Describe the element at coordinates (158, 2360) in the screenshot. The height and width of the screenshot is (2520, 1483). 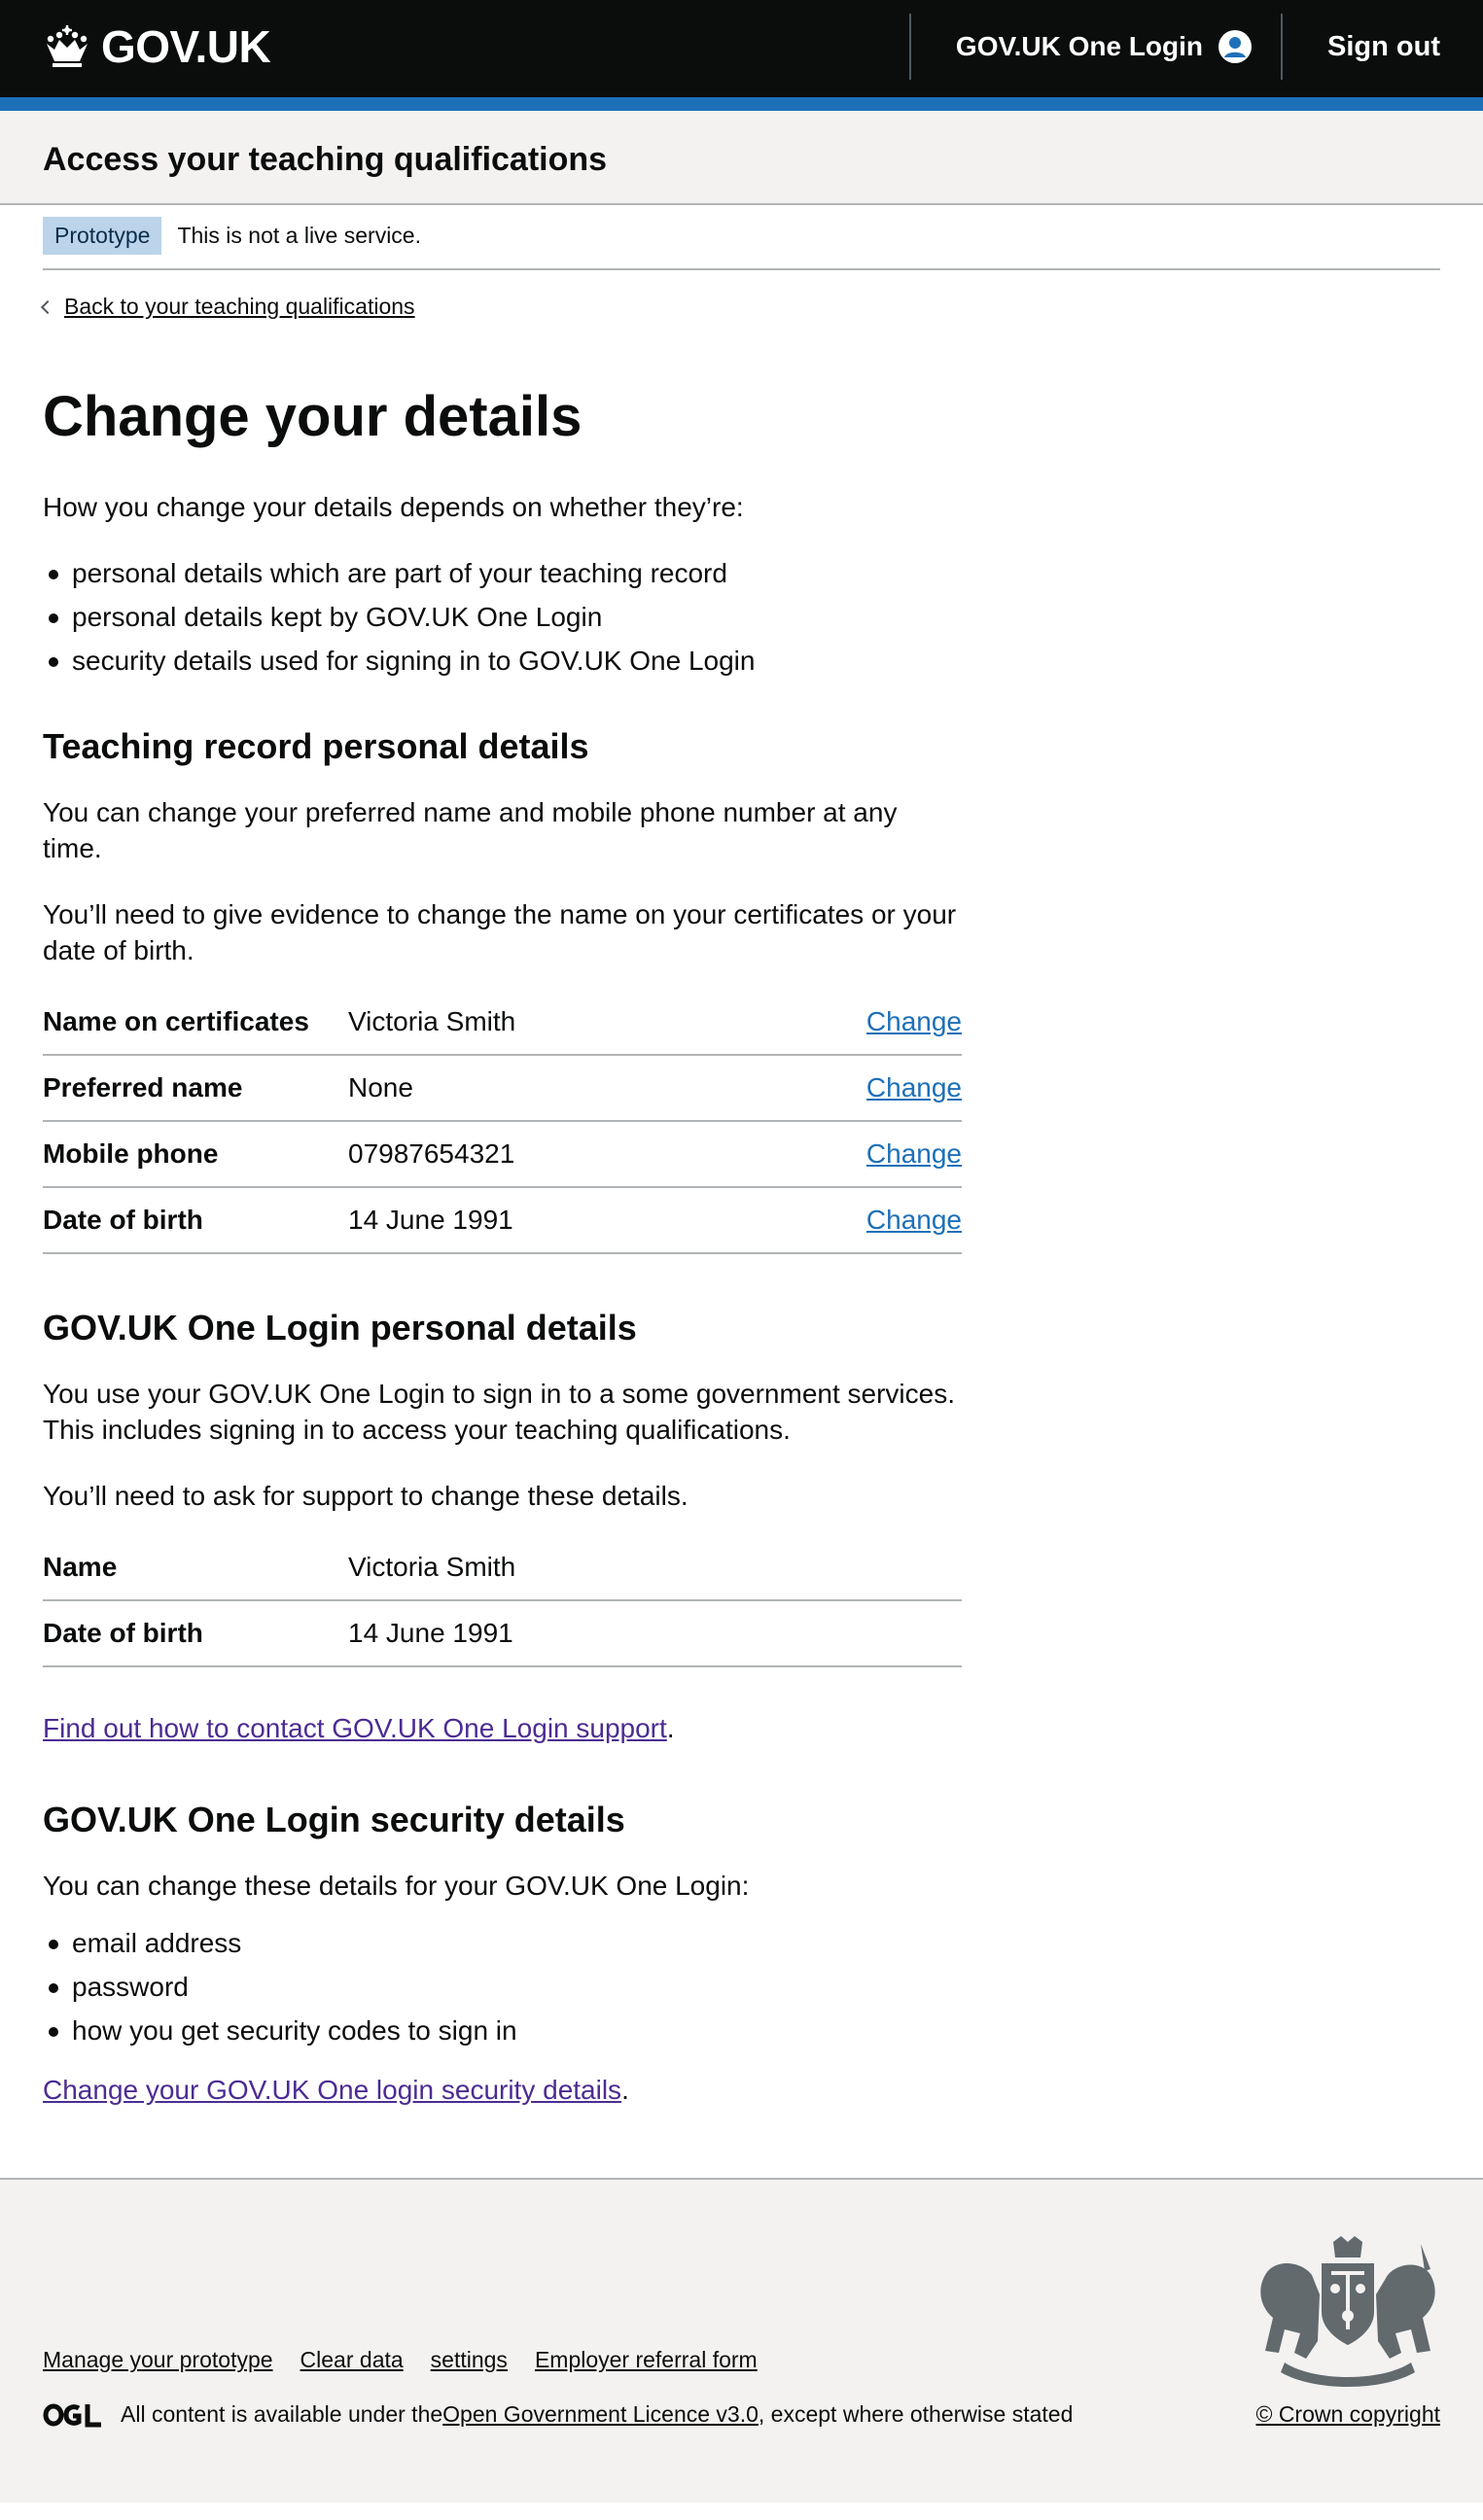
I see `footer-link-manage-prototype: Manage your prototype` at that location.